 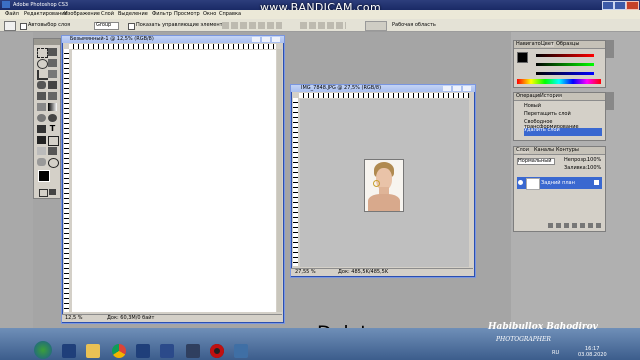 What do you see at coordinates (52, 118) in the screenshot?
I see `dodge-tool-icon` at bounding box center [52, 118].